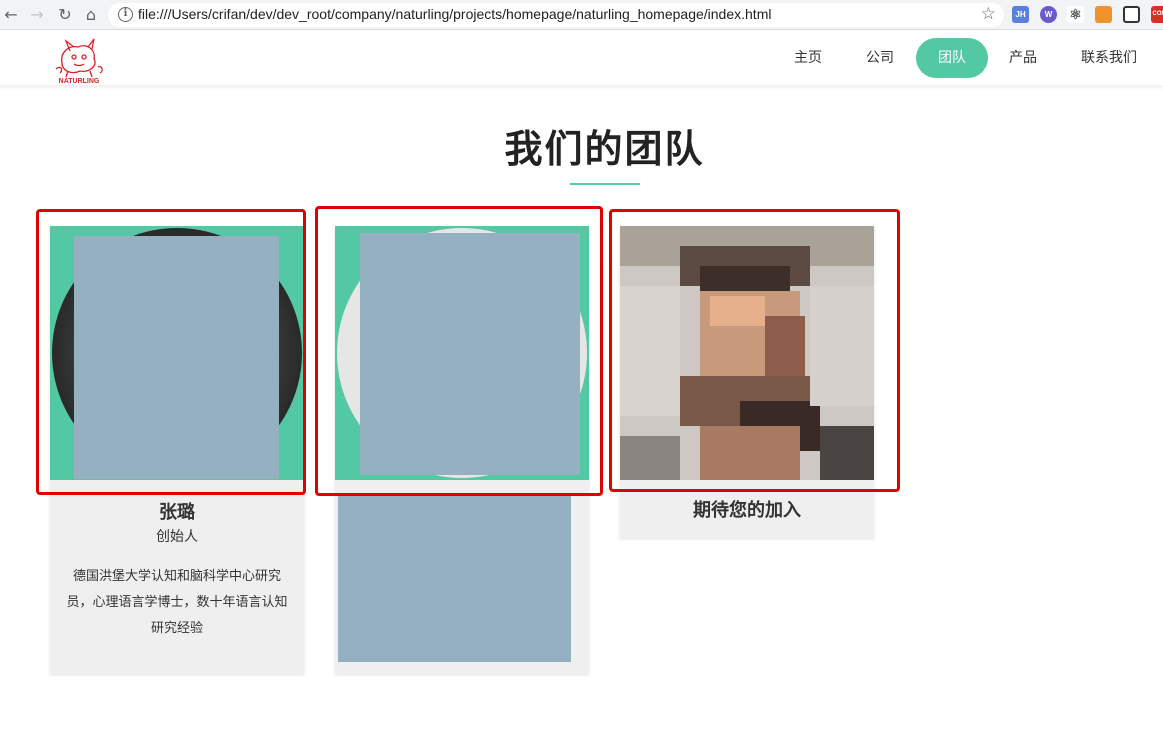 The width and height of the screenshot is (1163, 733). Describe the element at coordinates (177, 512) in the screenshot. I see `member-name: 张璐` at that location.